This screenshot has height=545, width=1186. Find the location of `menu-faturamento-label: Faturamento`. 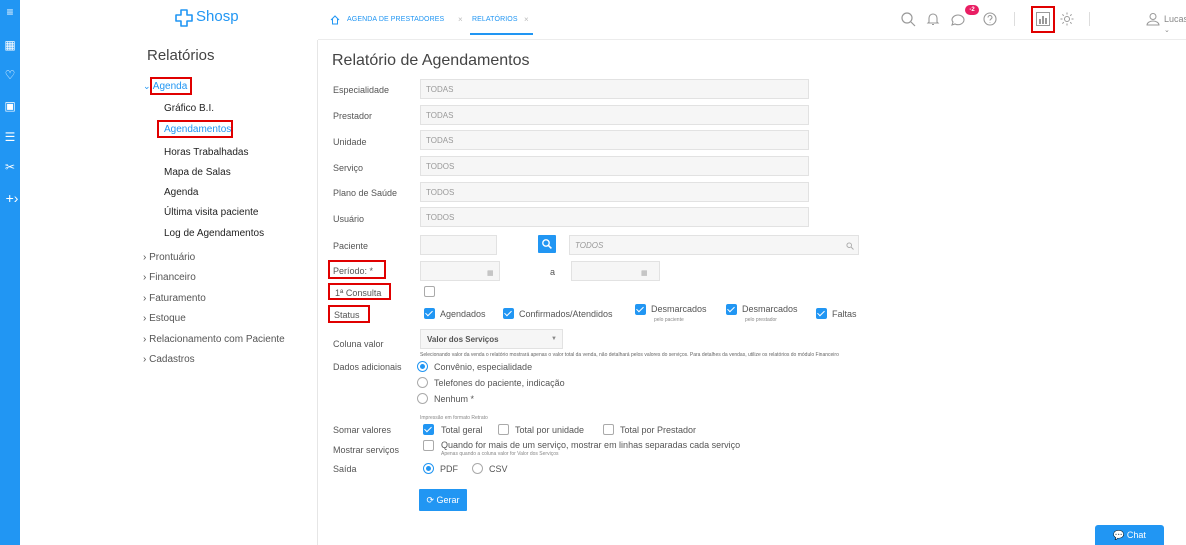

menu-faturamento-label: Faturamento is located at coordinates (177, 298).